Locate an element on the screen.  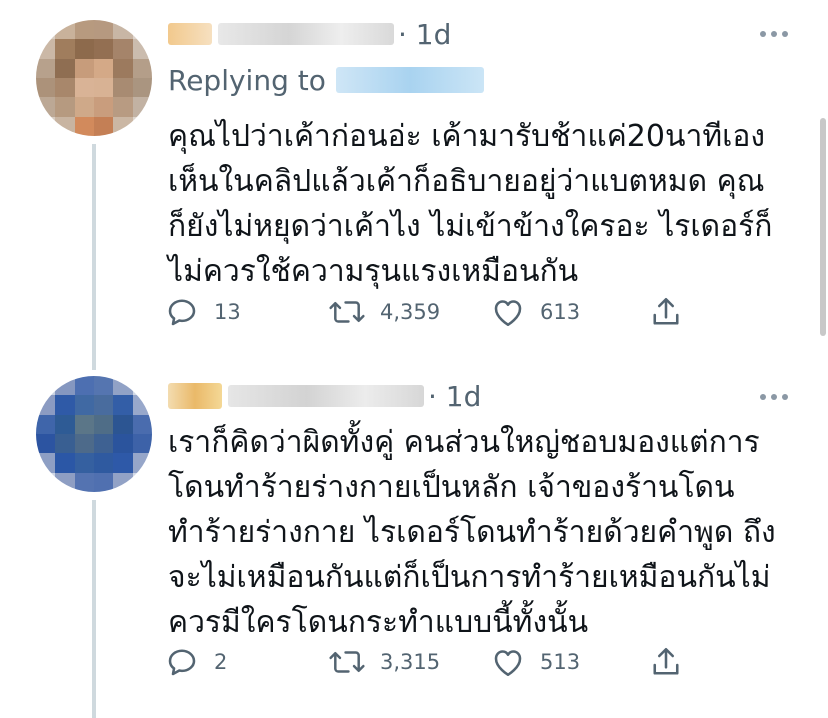
reply-button: 13 is located at coordinates (202, 312).